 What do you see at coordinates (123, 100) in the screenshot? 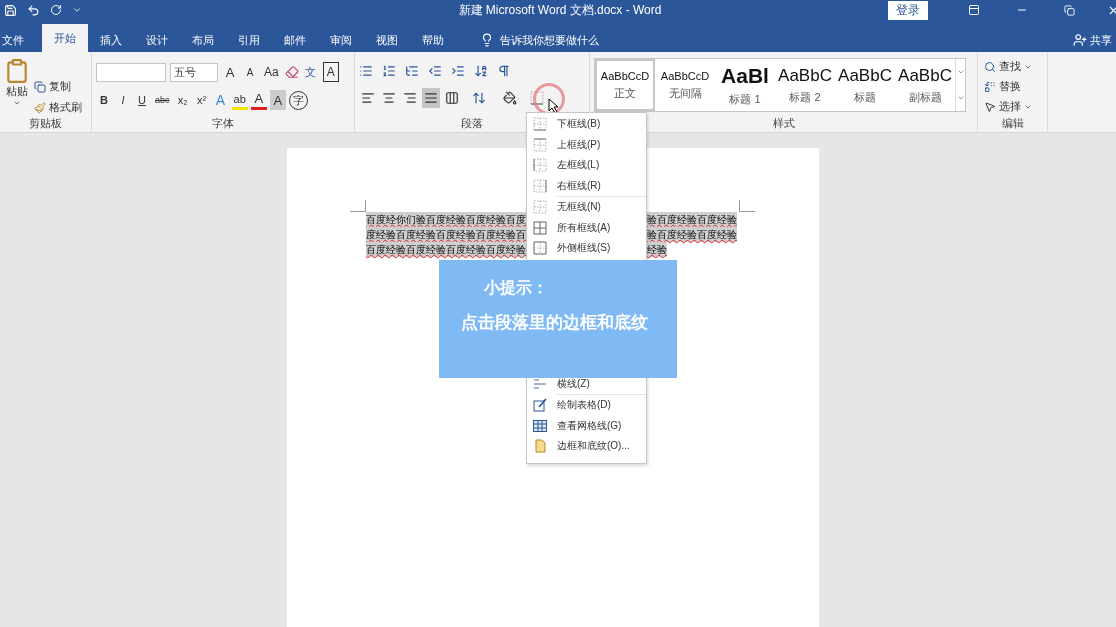
I see `italic-button: I` at bounding box center [123, 100].